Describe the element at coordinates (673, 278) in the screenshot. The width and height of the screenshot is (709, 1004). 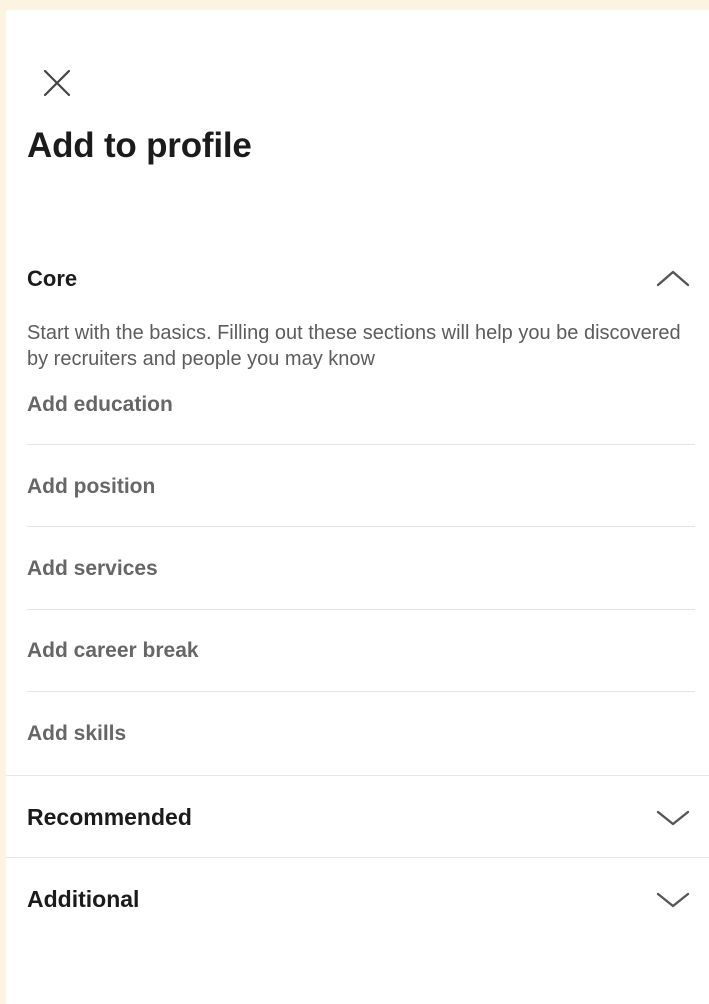
I see `chevron-up-icon` at that location.